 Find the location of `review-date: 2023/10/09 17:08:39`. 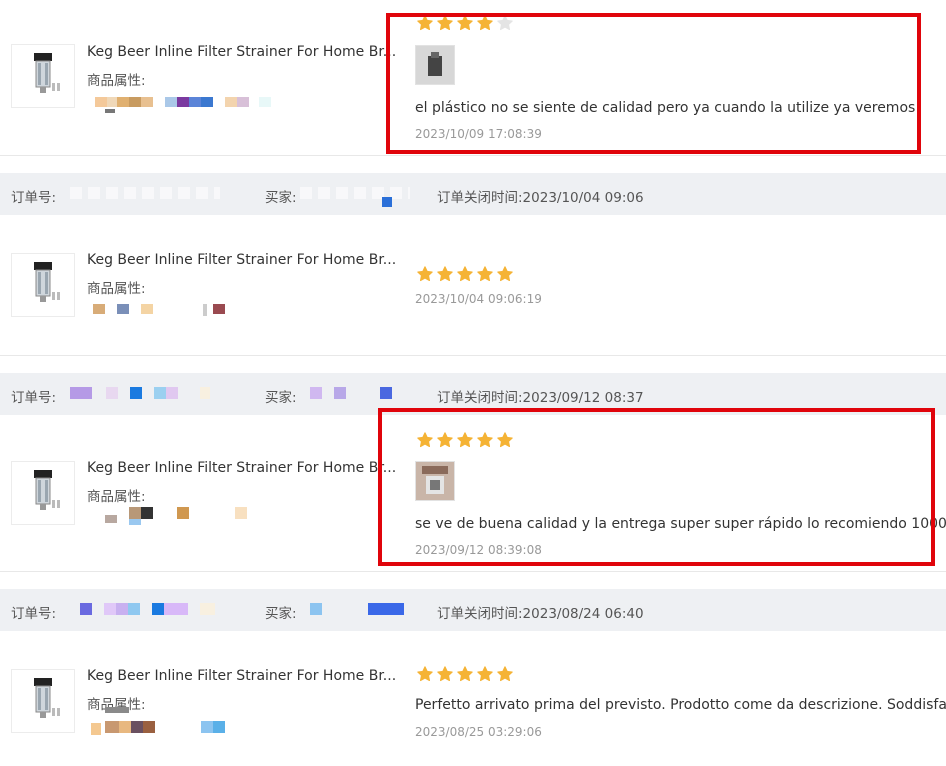

review-date: 2023/10/09 17:08:39 is located at coordinates (478, 134).